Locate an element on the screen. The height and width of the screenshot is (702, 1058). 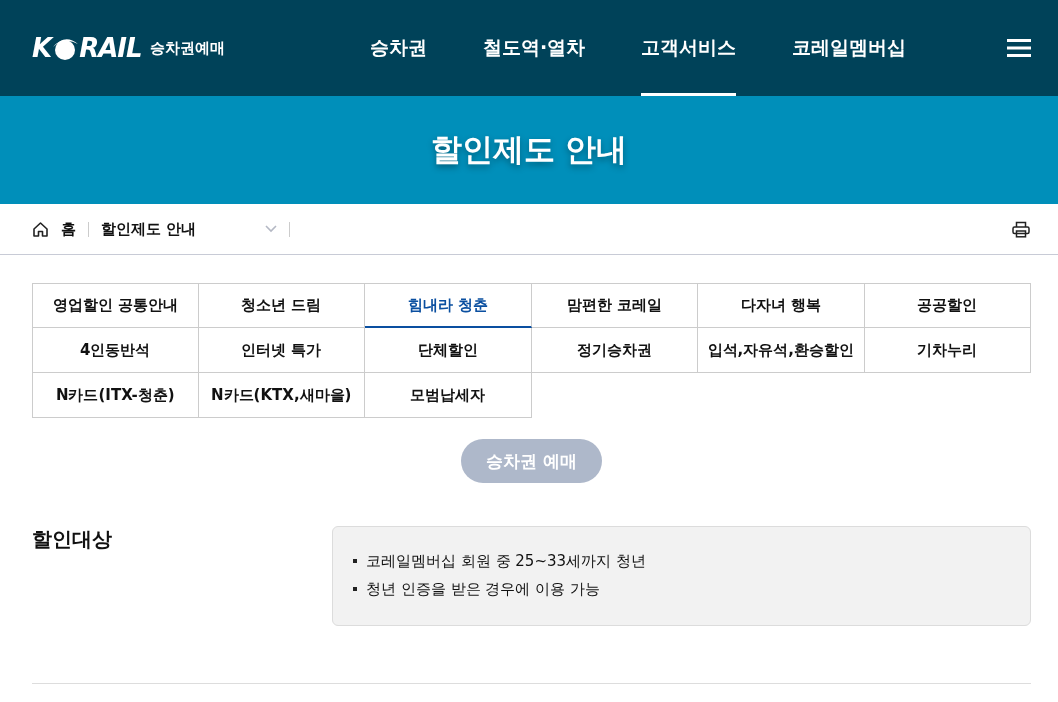
nav-link: 코레일멤버십 is located at coordinates (849, 48).